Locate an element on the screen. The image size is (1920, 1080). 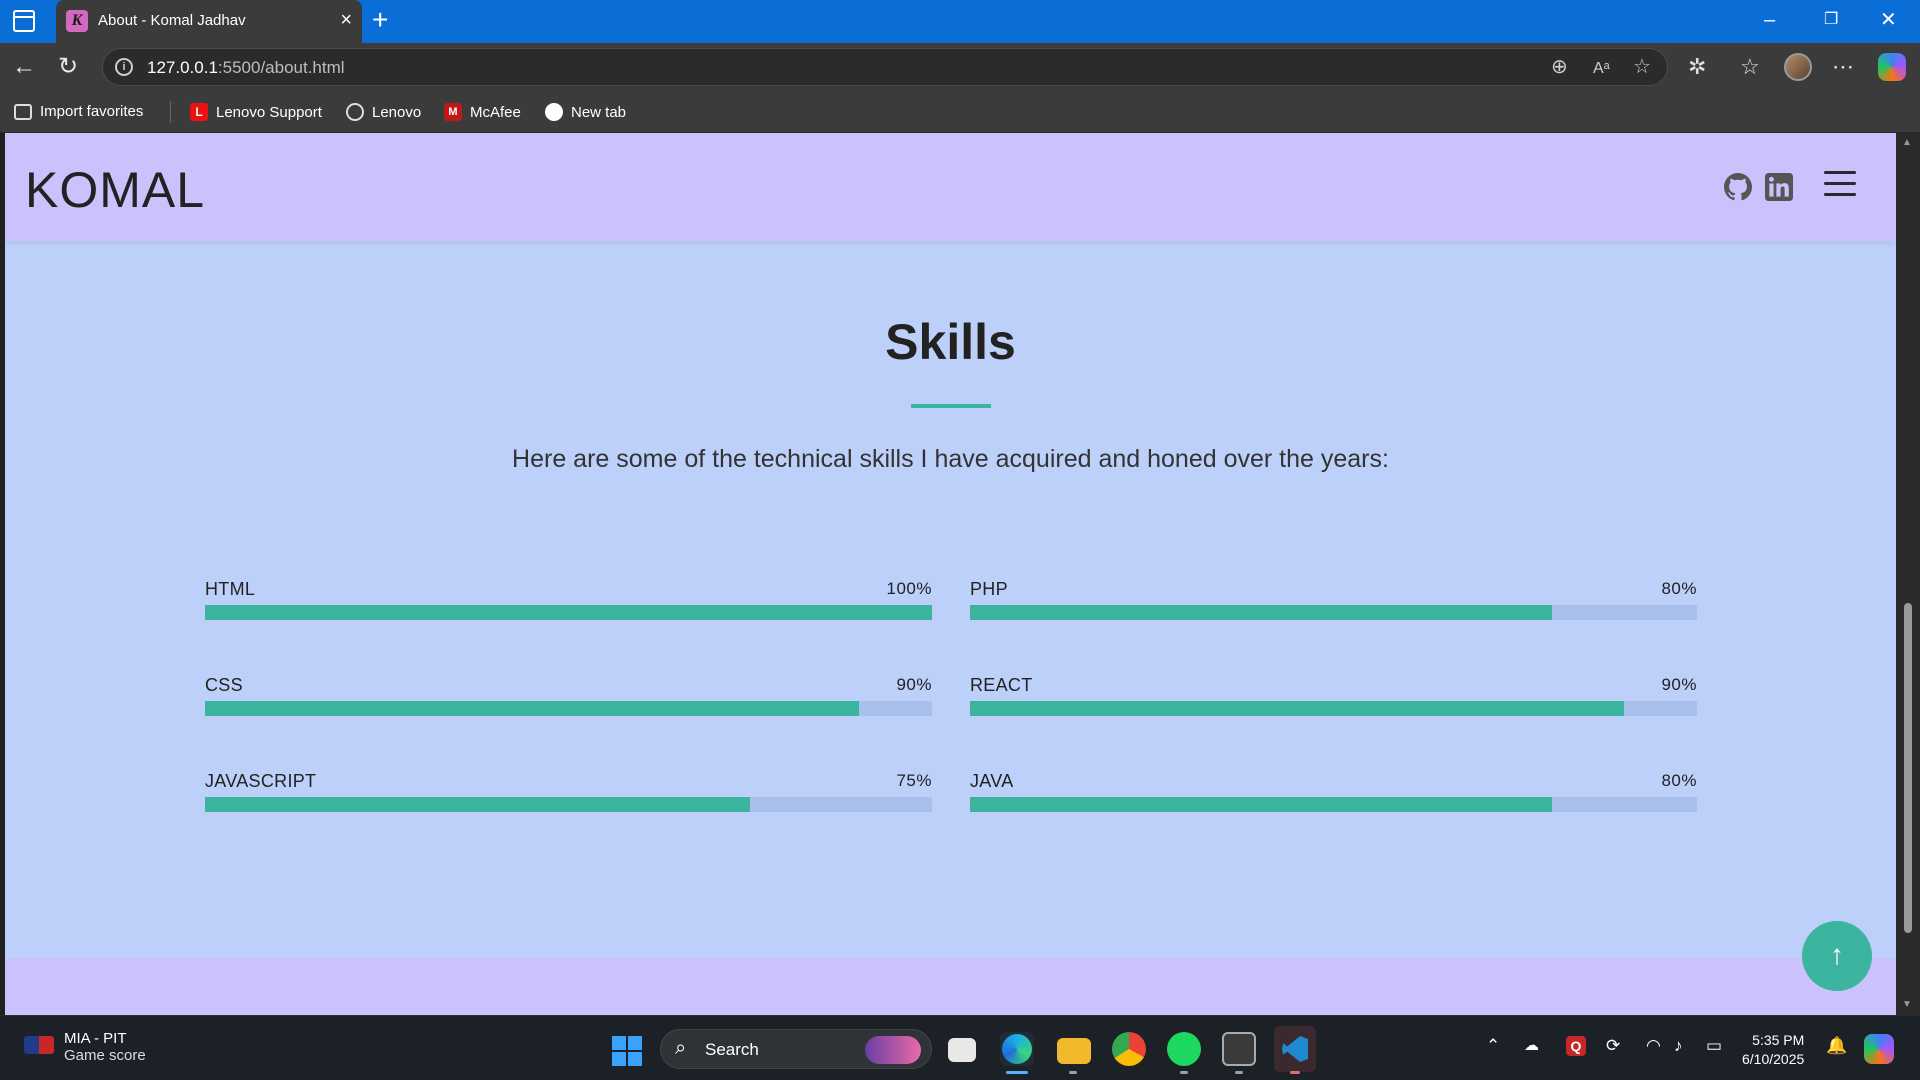
onedrive-icon: ☁ is located at coordinates (1531, 1045).